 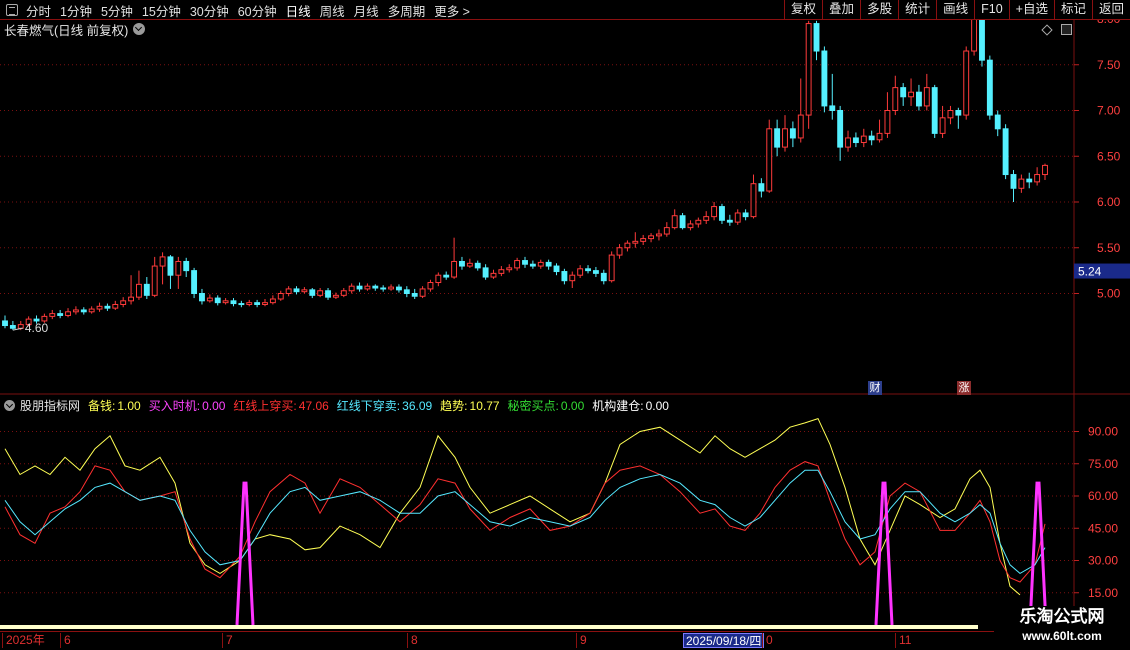 What do you see at coordinates (265, 406) in the screenshot?
I see `legend-label: 红线上穿买:` at bounding box center [265, 406].